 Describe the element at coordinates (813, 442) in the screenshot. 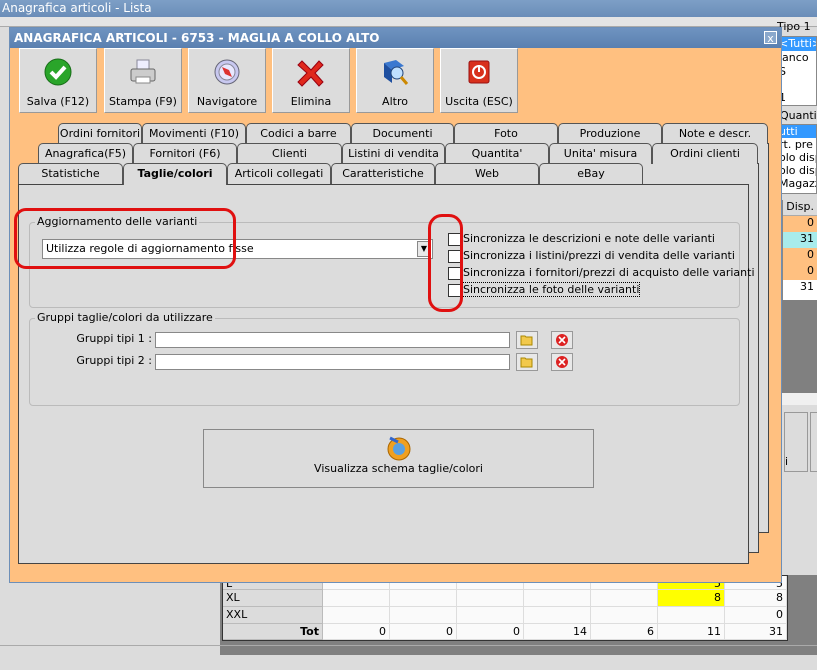

I see `background-button` at that location.